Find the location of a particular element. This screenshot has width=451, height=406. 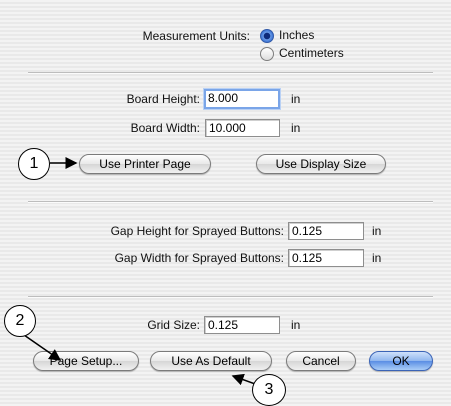

callout-2-circle: 2 is located at coordinates (20, 321).